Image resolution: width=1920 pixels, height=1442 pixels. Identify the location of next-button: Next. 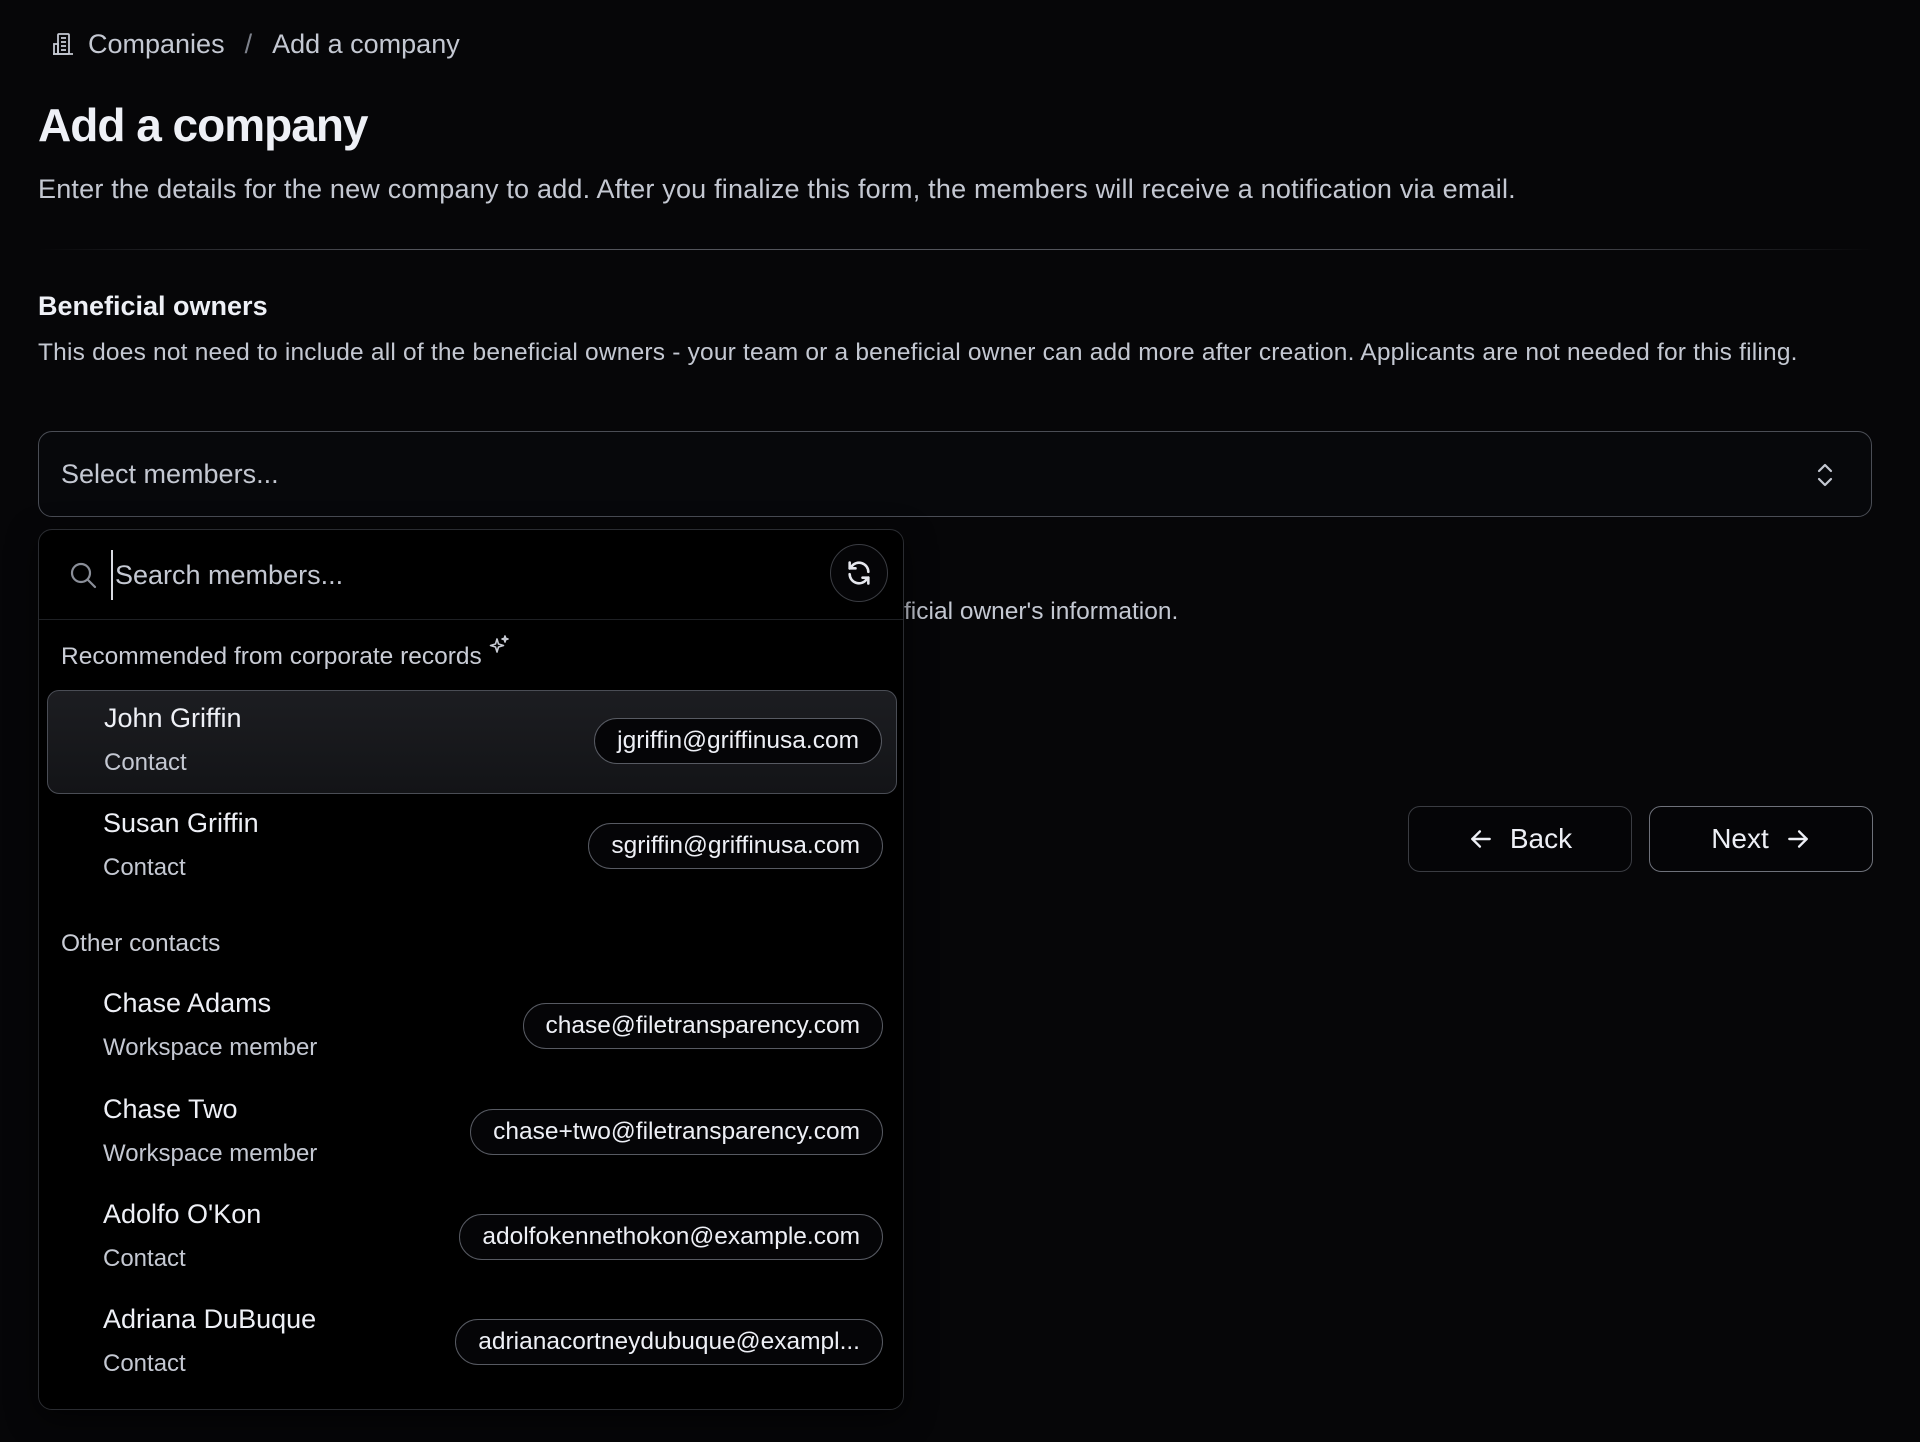
(1761, 839).